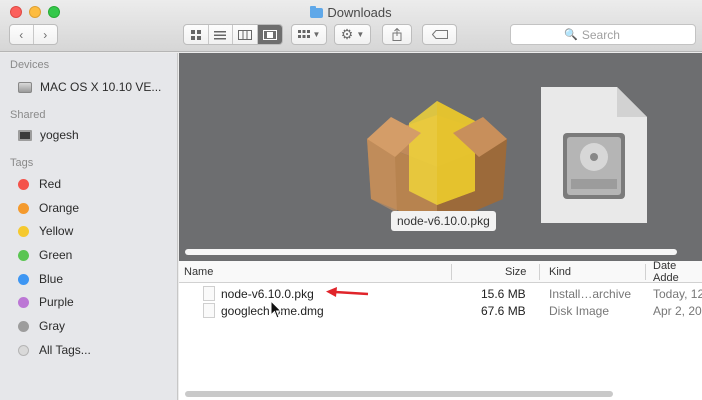 Image resolution: width=702 pixels, height=400 pixels. Describe the element at coordinates (677, 310) in the screenshot. I see `file-date-added: Apr 2, 20` at that location.